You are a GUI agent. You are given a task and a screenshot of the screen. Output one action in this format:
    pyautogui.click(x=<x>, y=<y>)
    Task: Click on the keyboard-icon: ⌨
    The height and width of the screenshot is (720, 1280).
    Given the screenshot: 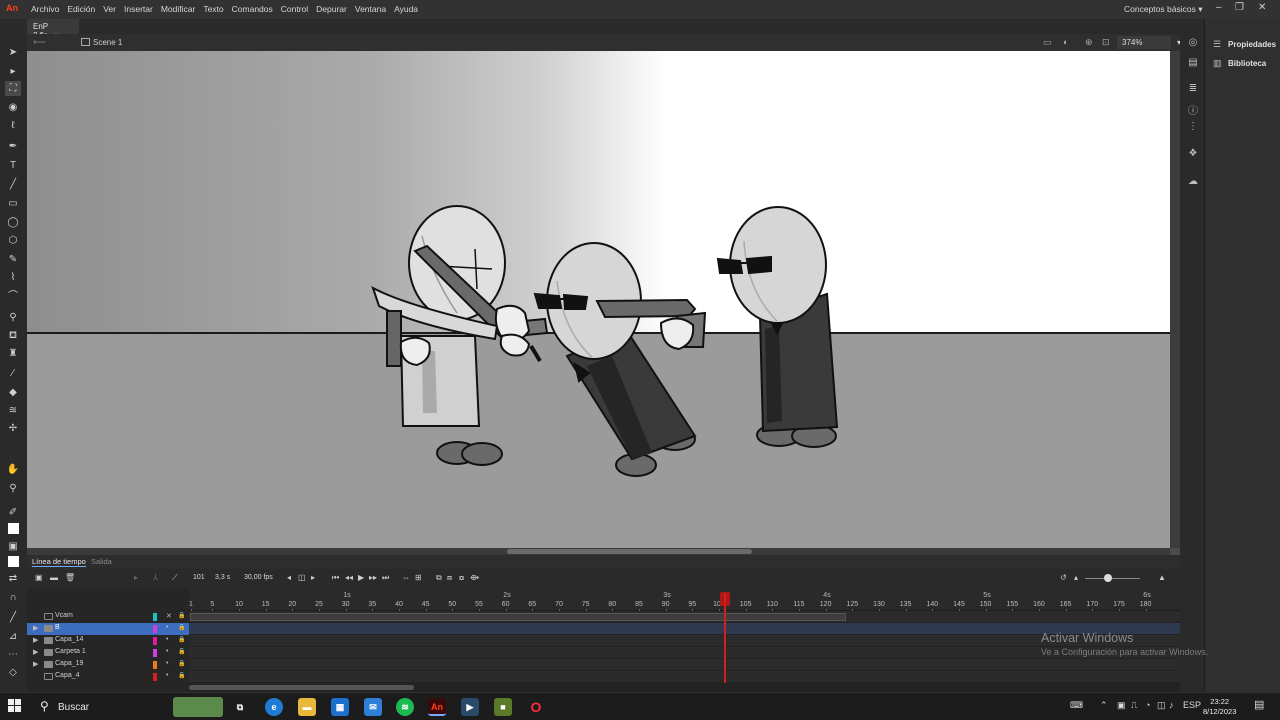 What is the action you would take?
    pyautogui.click(x=1076, y=705)
    